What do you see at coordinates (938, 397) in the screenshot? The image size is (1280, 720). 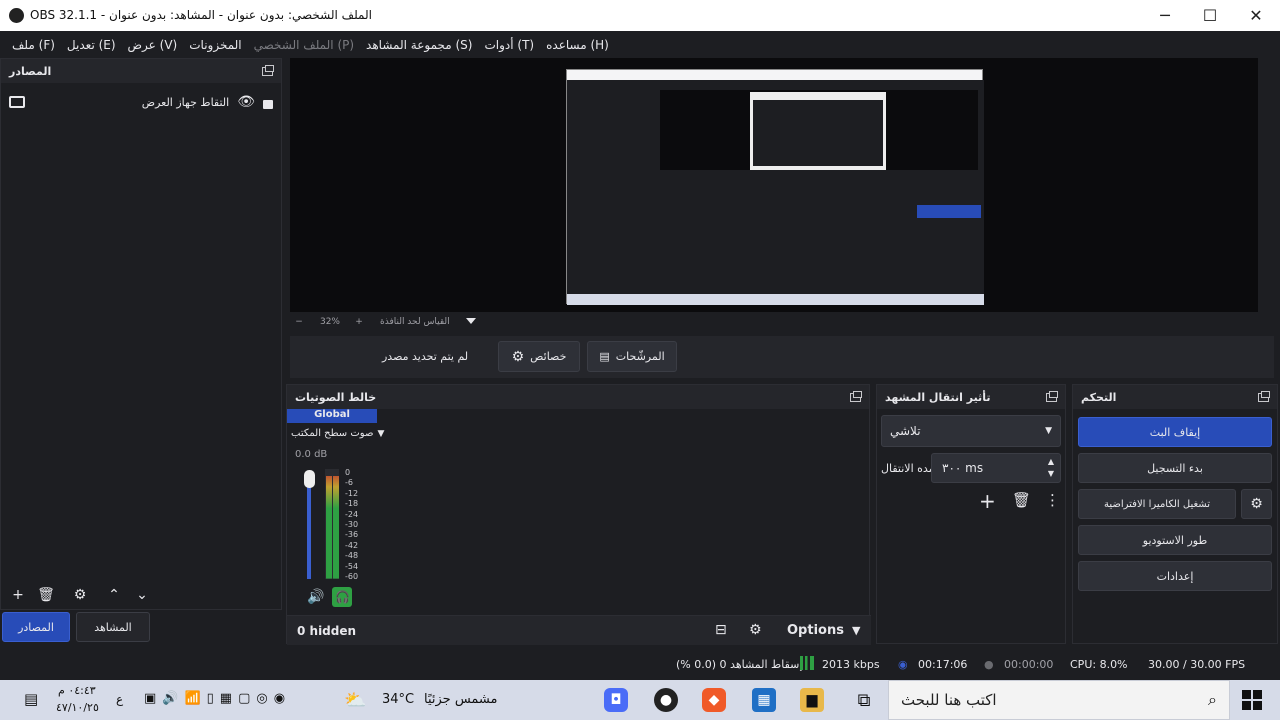 I see `transitions-title: تأثير انتقال المشهد` at bounding box center [938, 397].